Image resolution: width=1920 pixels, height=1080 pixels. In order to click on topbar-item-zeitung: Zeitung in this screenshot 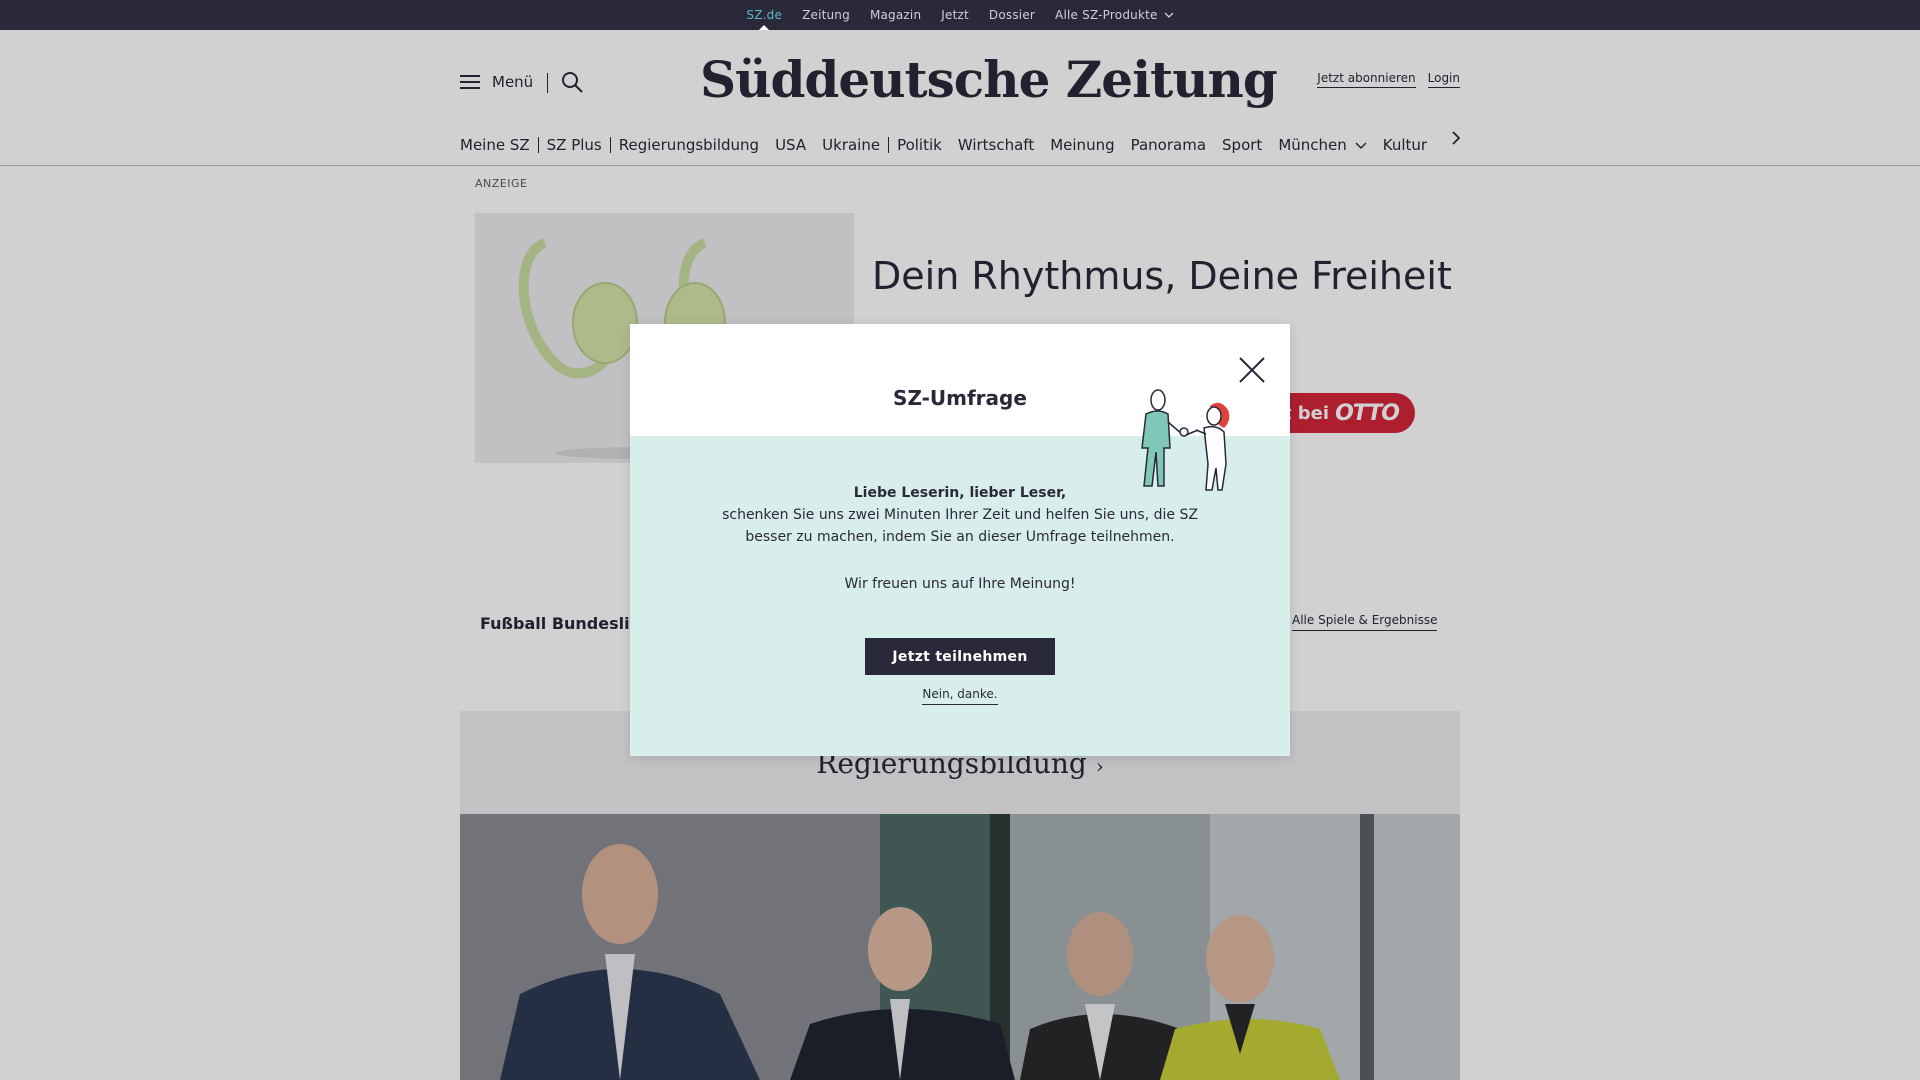, I will do `click(826, 15)`.